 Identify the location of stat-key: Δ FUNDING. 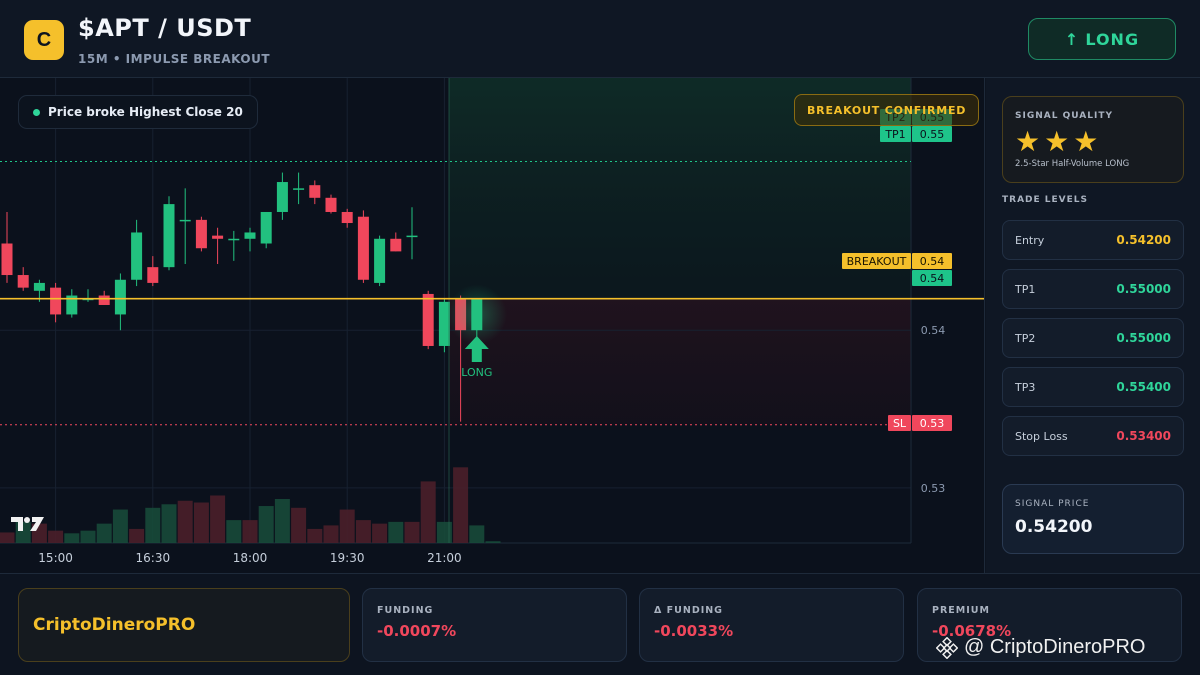
(688, 610).